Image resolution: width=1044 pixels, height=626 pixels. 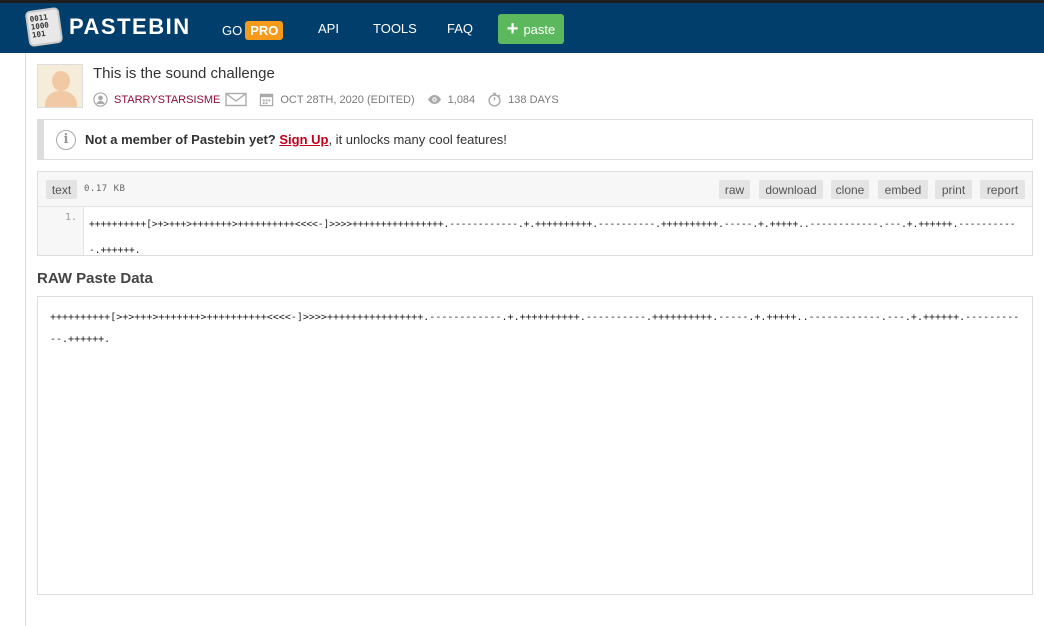 I want to click on line-number: 1., so click(x=70, y=217).